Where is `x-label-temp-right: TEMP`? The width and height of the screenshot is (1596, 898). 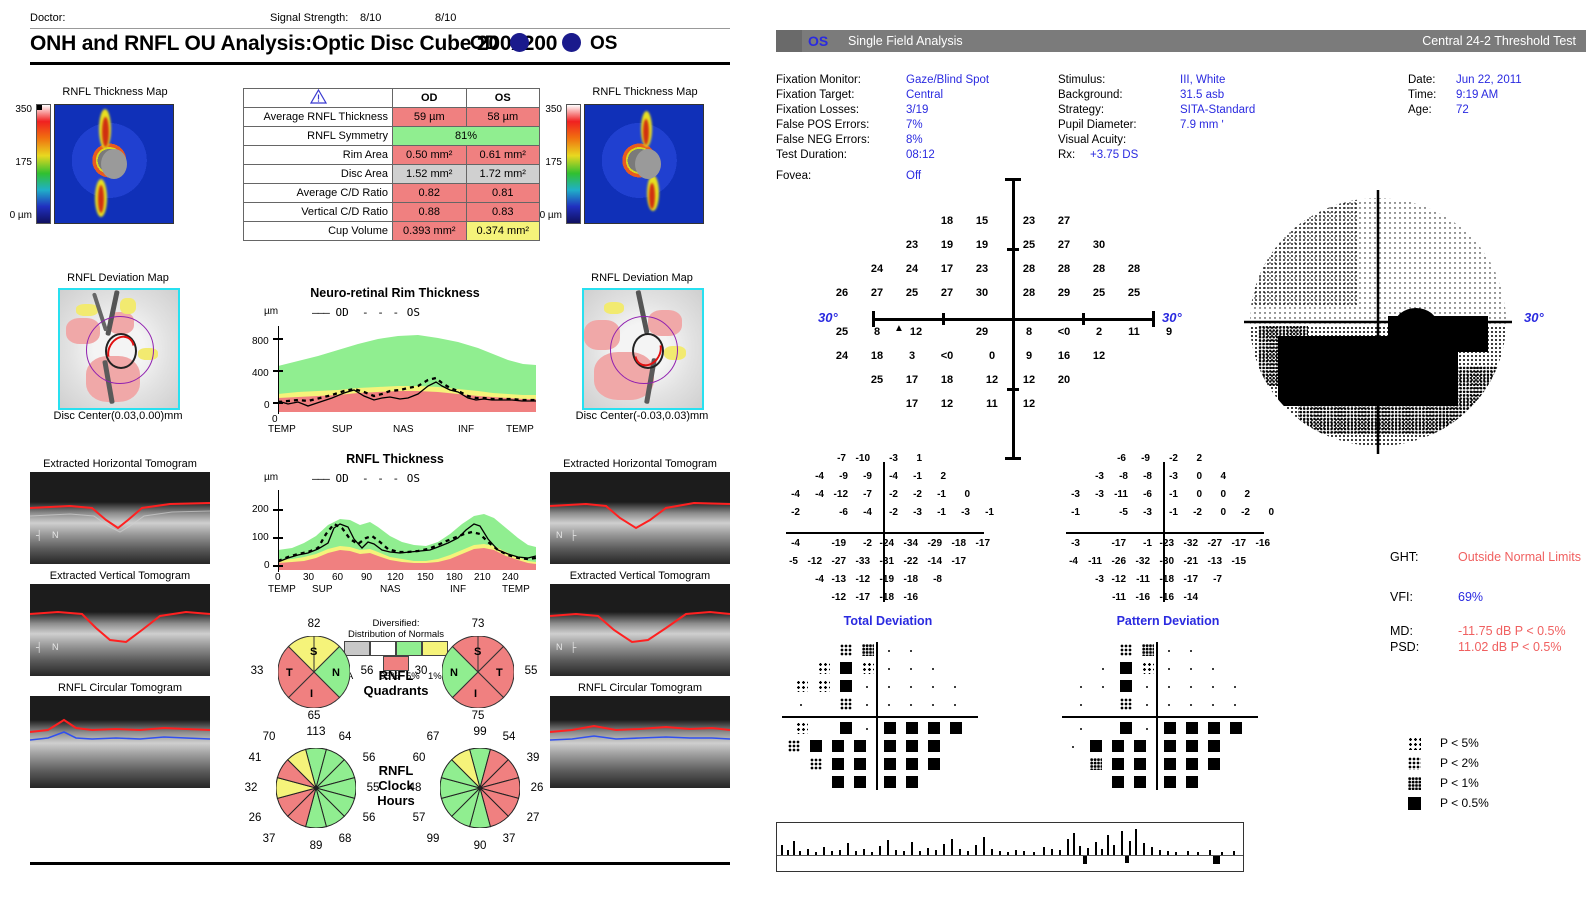 x-label-temp-right: TEMP is located at coordinates (516, 589).